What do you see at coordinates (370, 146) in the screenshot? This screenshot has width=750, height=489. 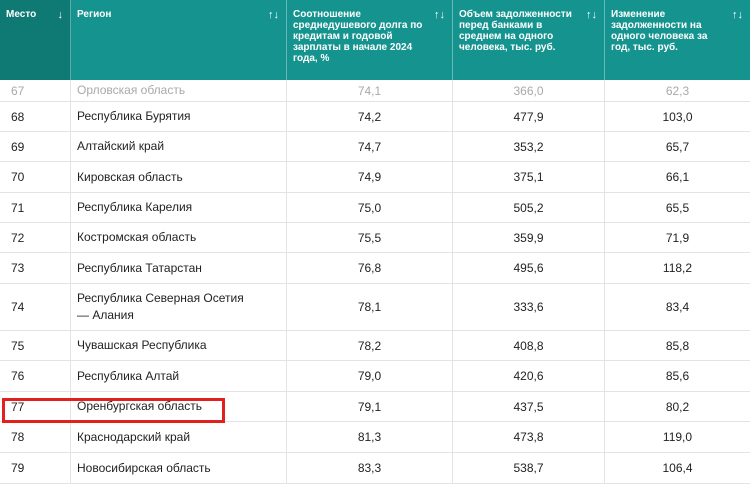 I see `ratio-cell: 74,7` at bounding box center [370, 146].